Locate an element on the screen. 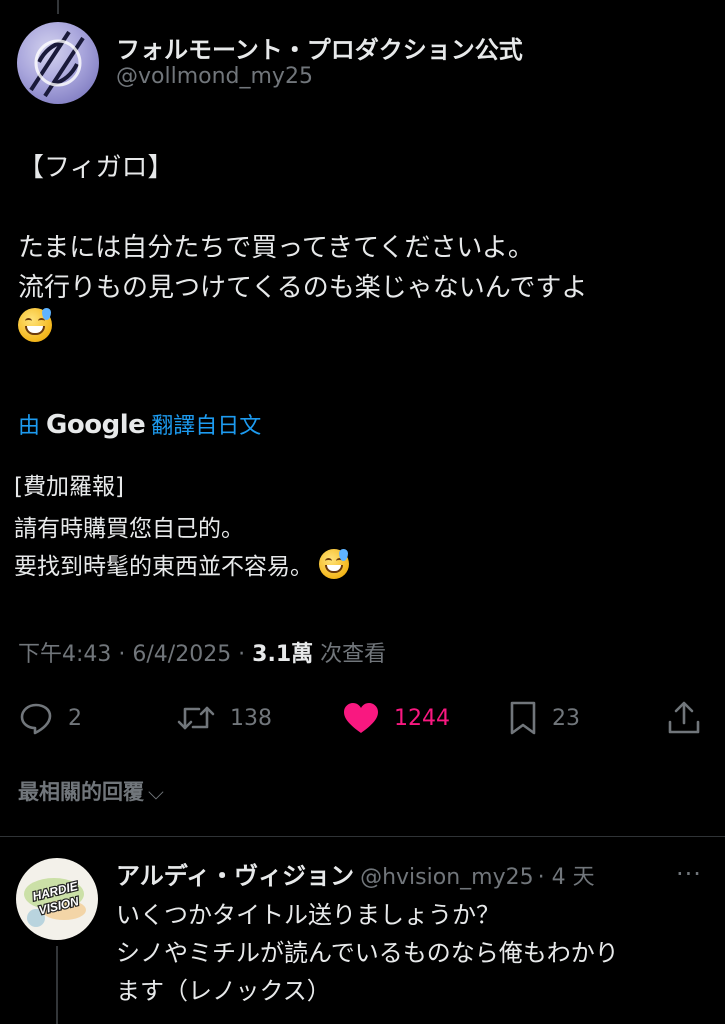  replies-sort-dropdown: 最相關的回覆 ⌵ is located at coordinates (91, 791).